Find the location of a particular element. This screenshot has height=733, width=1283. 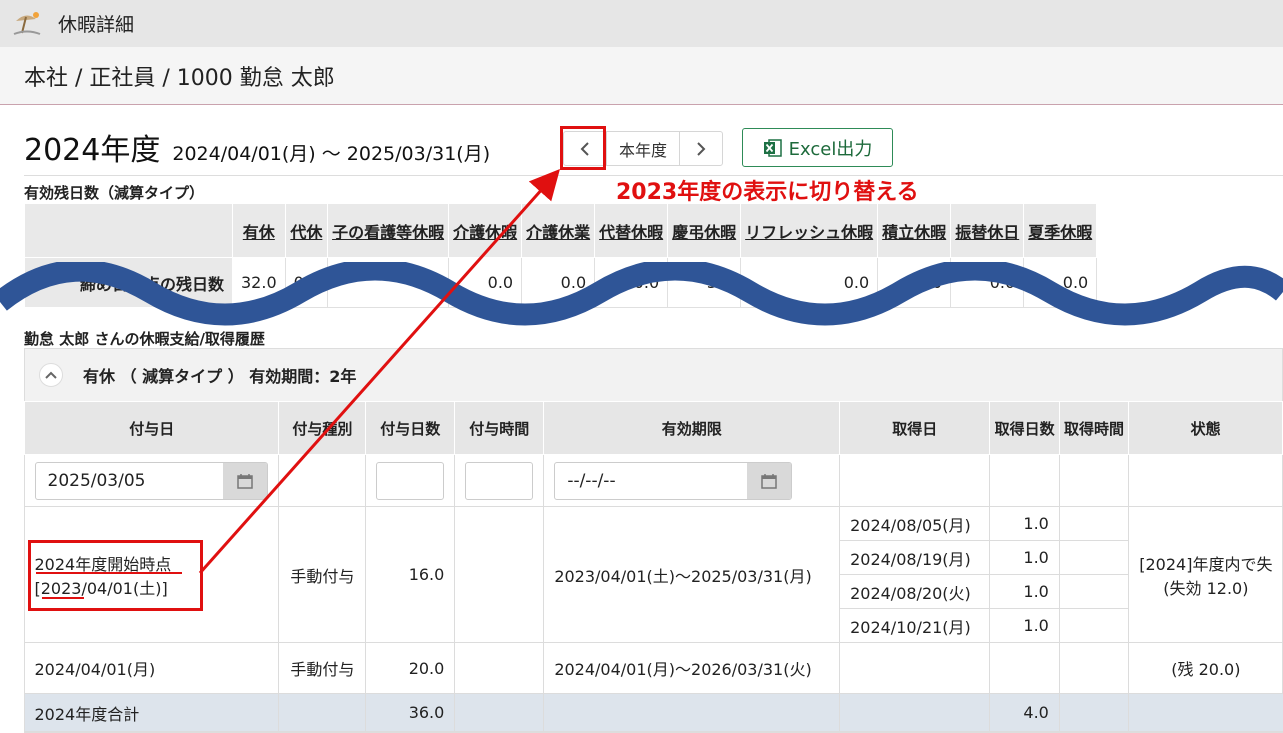

taken-date: 2024/08/20(火) is located at coordinates (915, 591).